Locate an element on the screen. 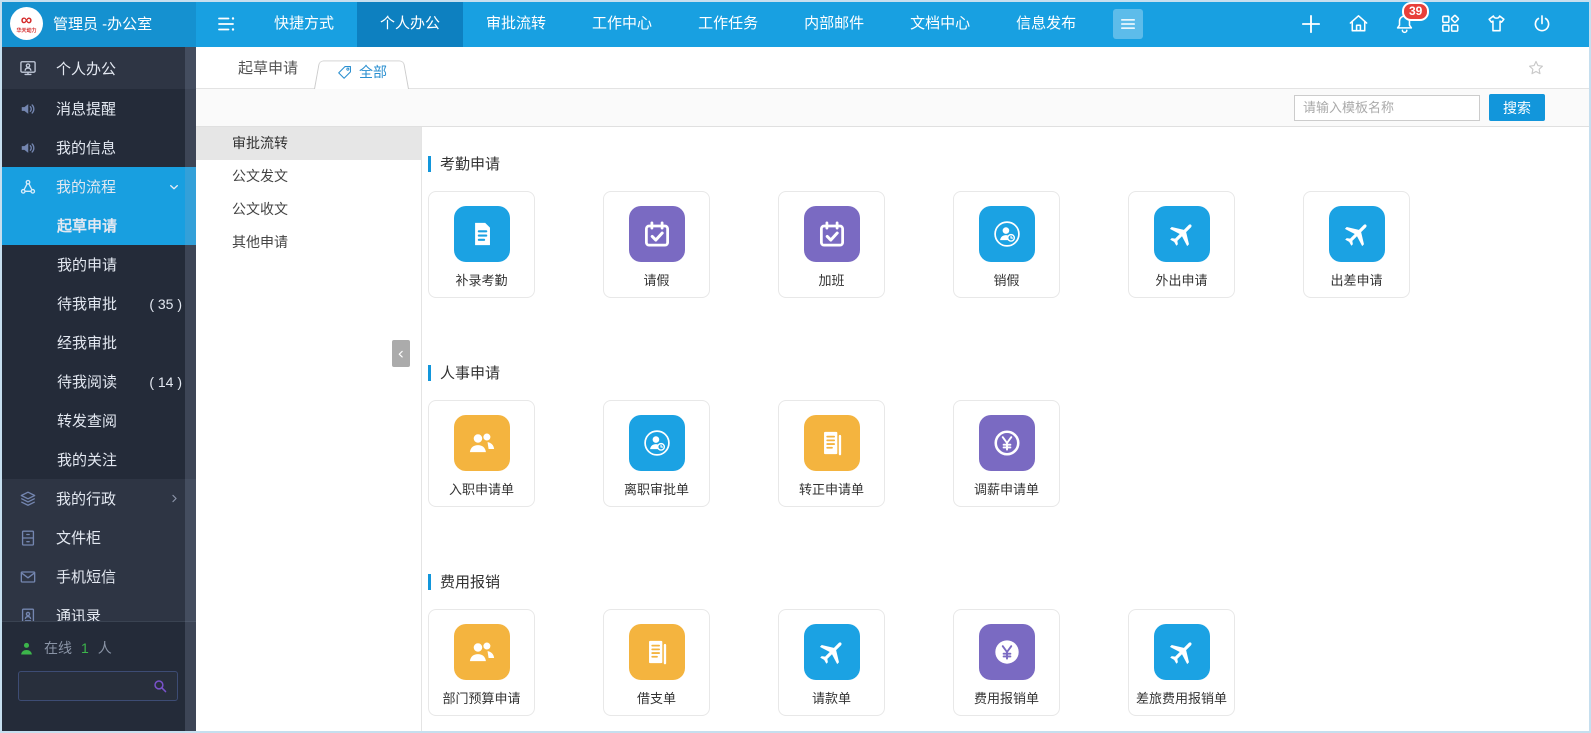 This screenshot has height=733, width=1591. topbar-action-power is located at coordinates (1542, 24).